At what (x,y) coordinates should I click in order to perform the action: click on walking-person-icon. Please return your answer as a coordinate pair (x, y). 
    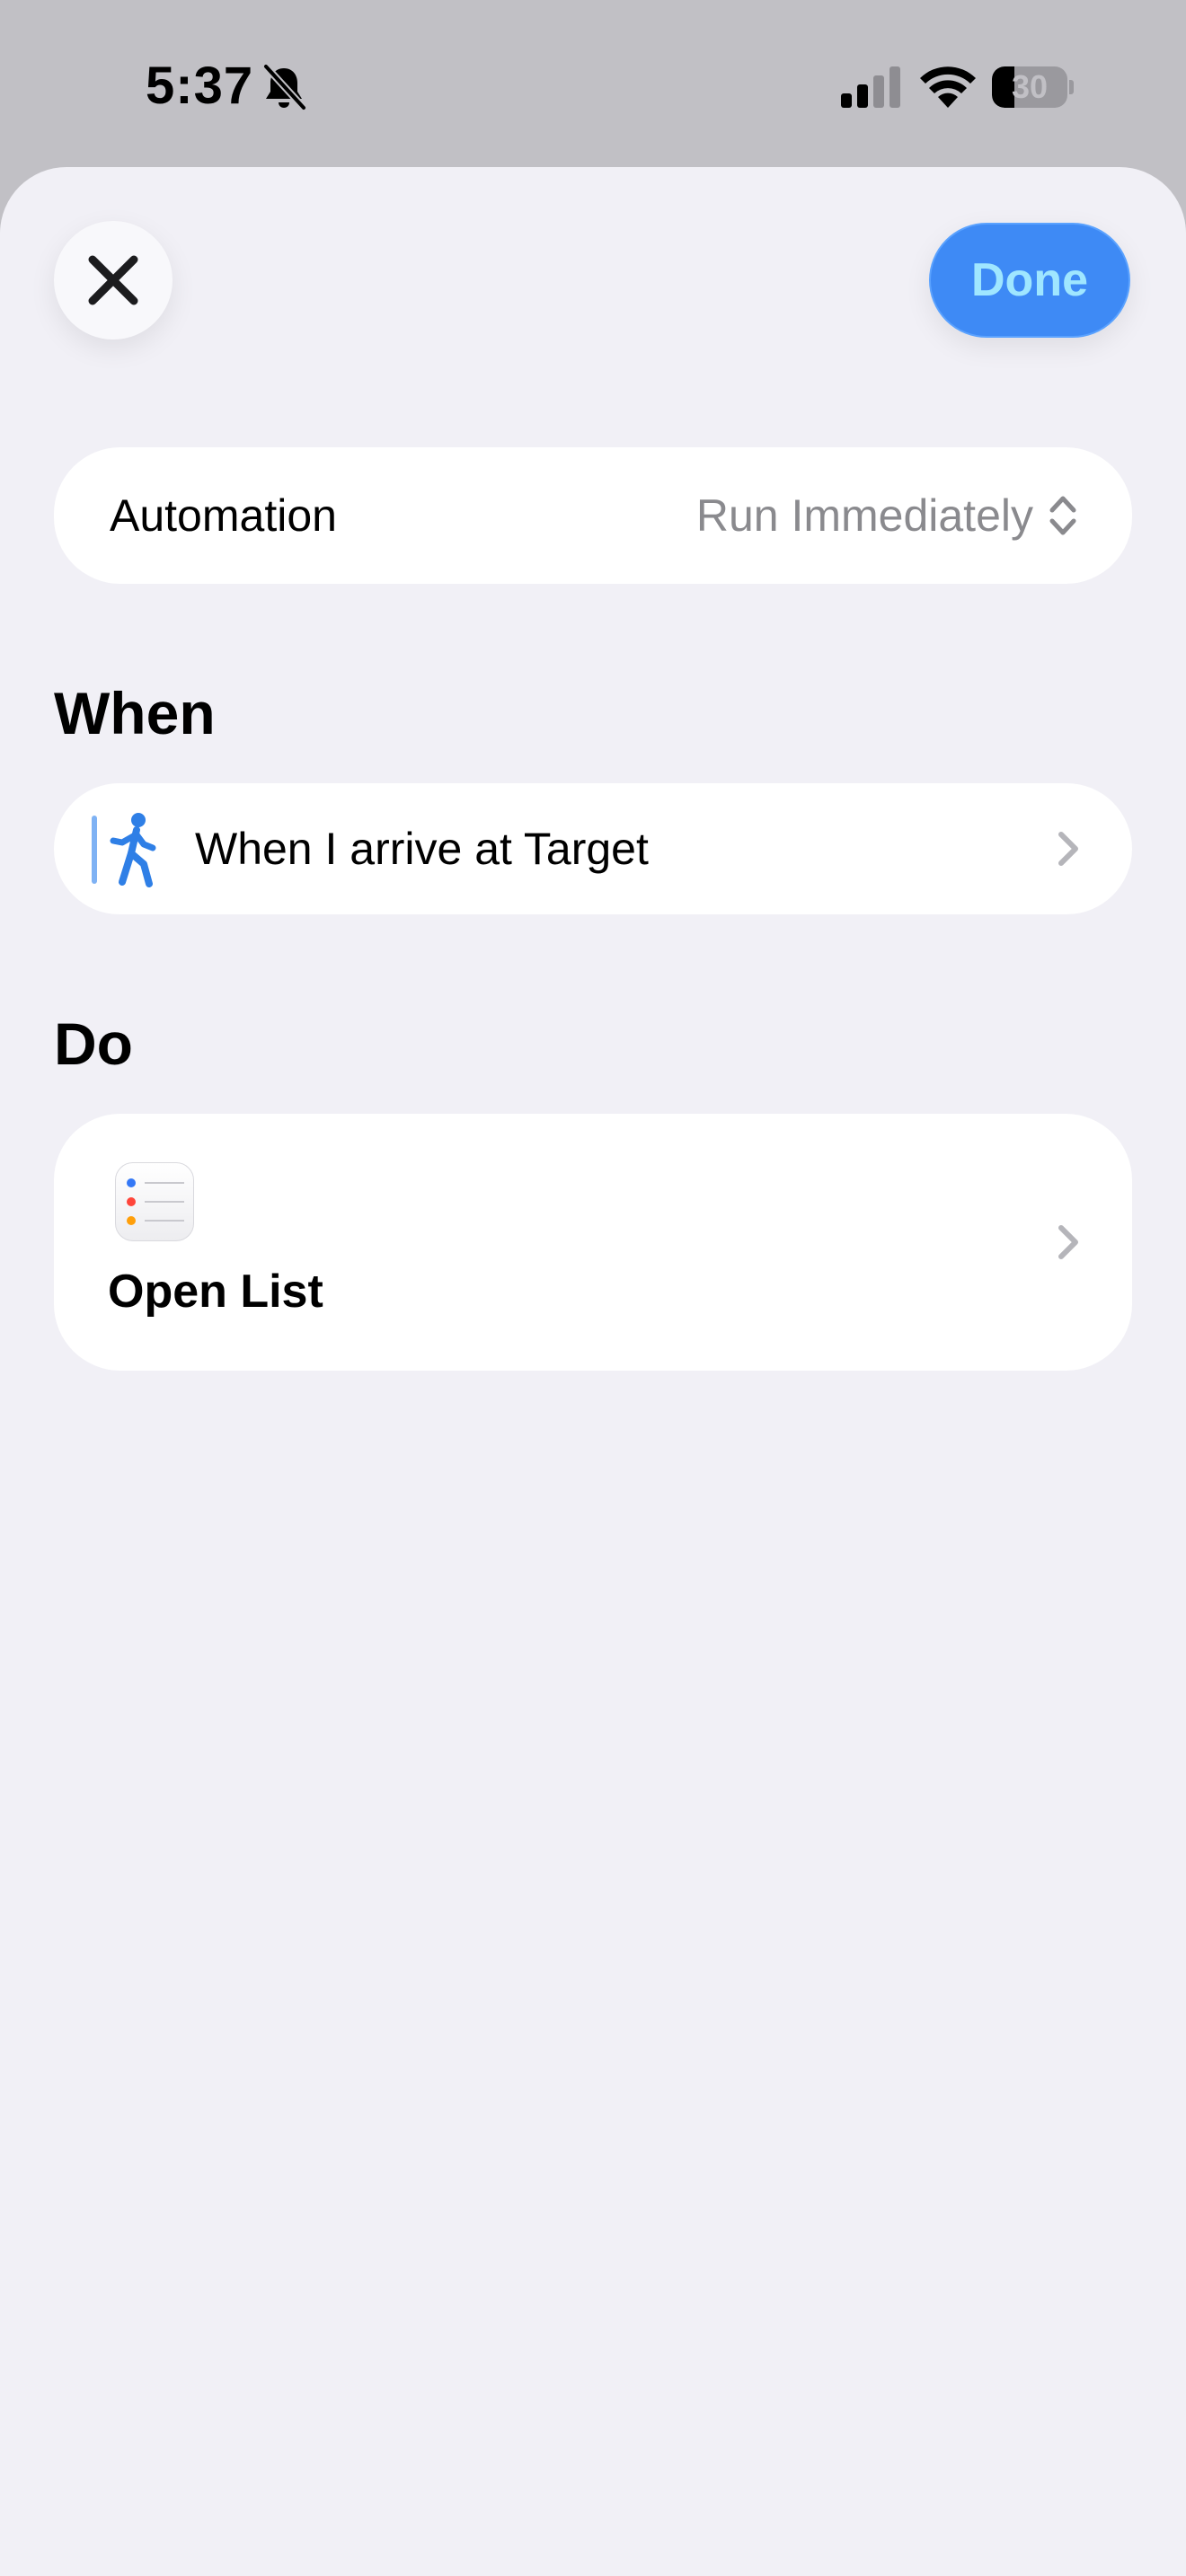
    Looking at the image, I should click on (133, 850).